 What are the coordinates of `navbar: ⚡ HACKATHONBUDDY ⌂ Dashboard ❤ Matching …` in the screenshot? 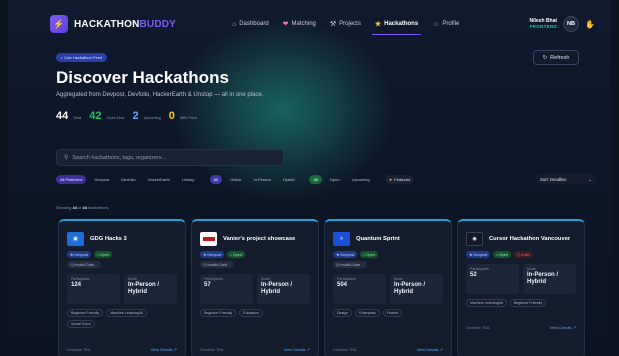 It's located at (322, 24).